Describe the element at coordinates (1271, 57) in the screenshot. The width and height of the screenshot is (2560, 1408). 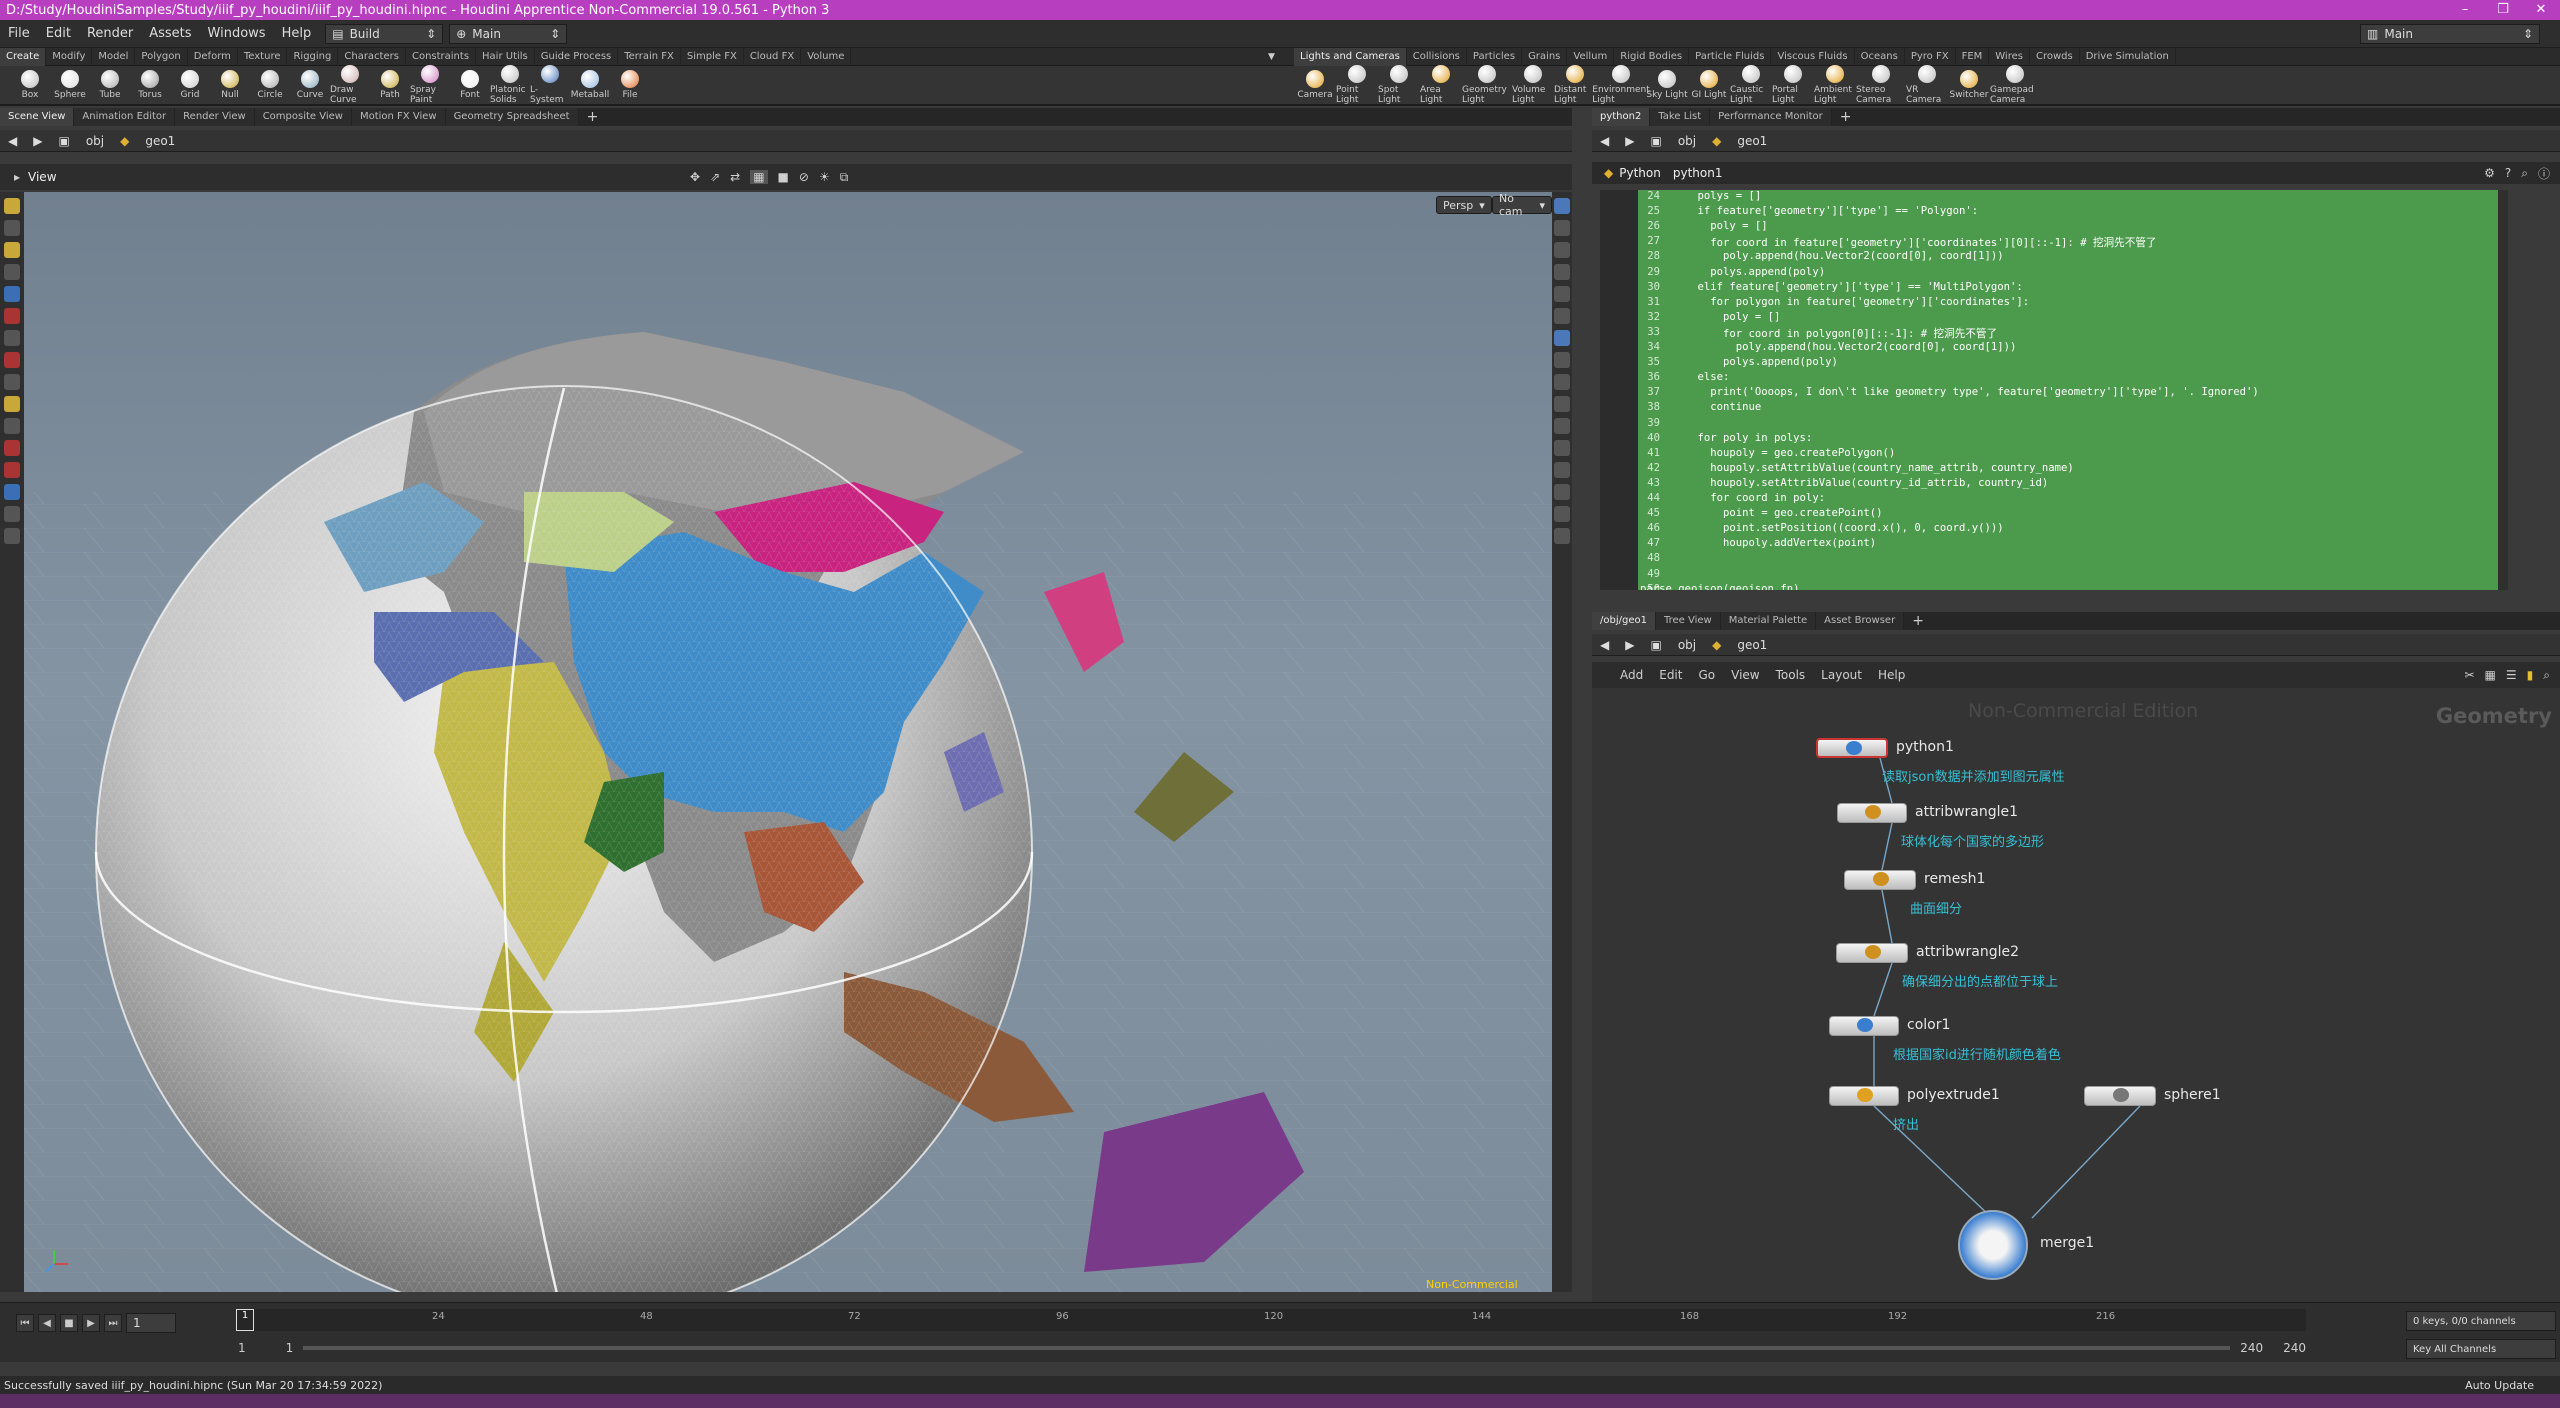
I see `shelf-menu-arrow: ▼` at that location.